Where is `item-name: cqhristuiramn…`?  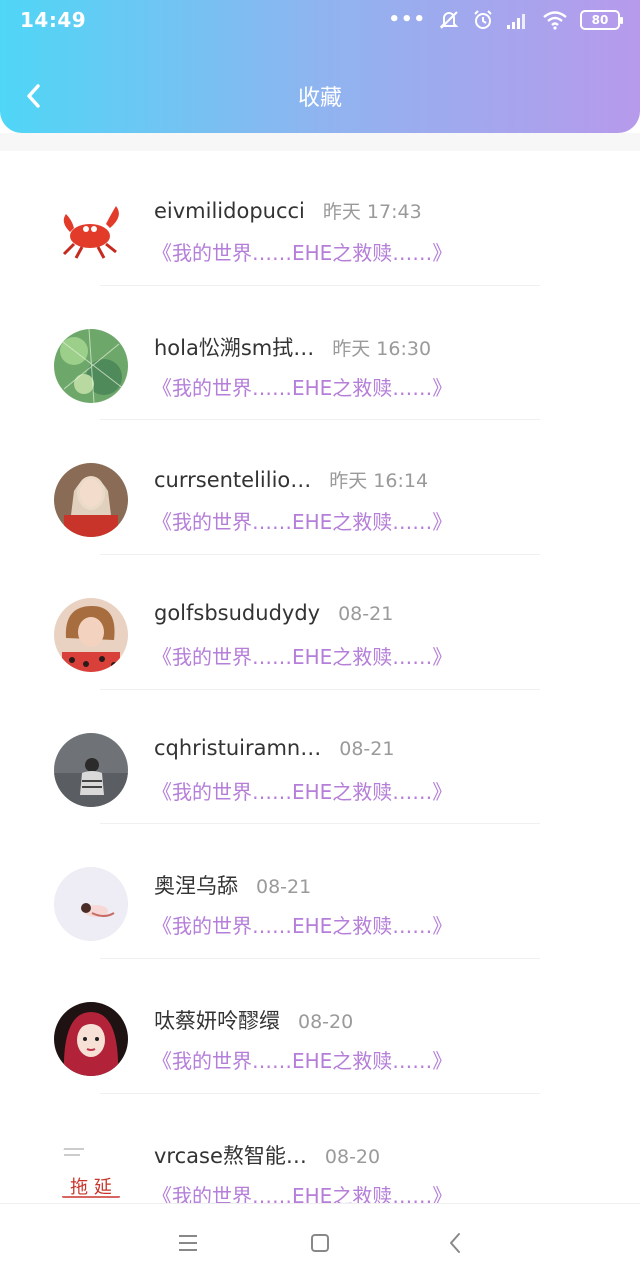 item-name: cqhristuiramn… is located at coordinates (238, 747).